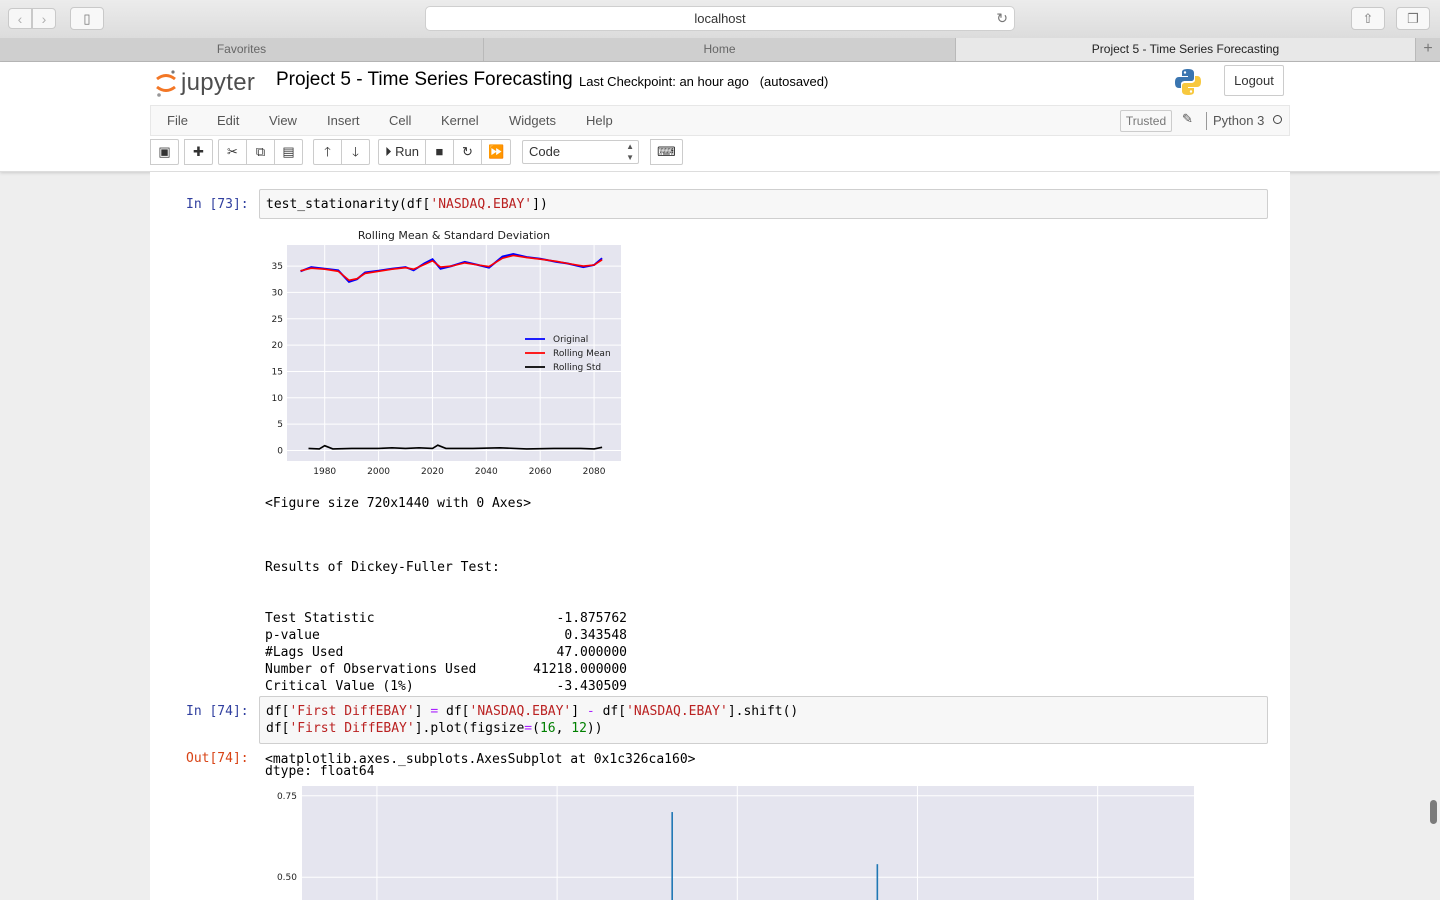  Describe the element at coordinates (378, 472) in the screenshot. I see `x-tick-label: 2000` at that location.